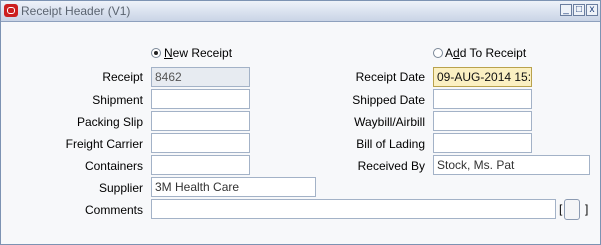 Image resolution: width=601 pixels, height=245 pixels. What do you see at coordinates (566, 10) in the screenshot?
I see `minimize-button: _` at bounding box center [566, 10].